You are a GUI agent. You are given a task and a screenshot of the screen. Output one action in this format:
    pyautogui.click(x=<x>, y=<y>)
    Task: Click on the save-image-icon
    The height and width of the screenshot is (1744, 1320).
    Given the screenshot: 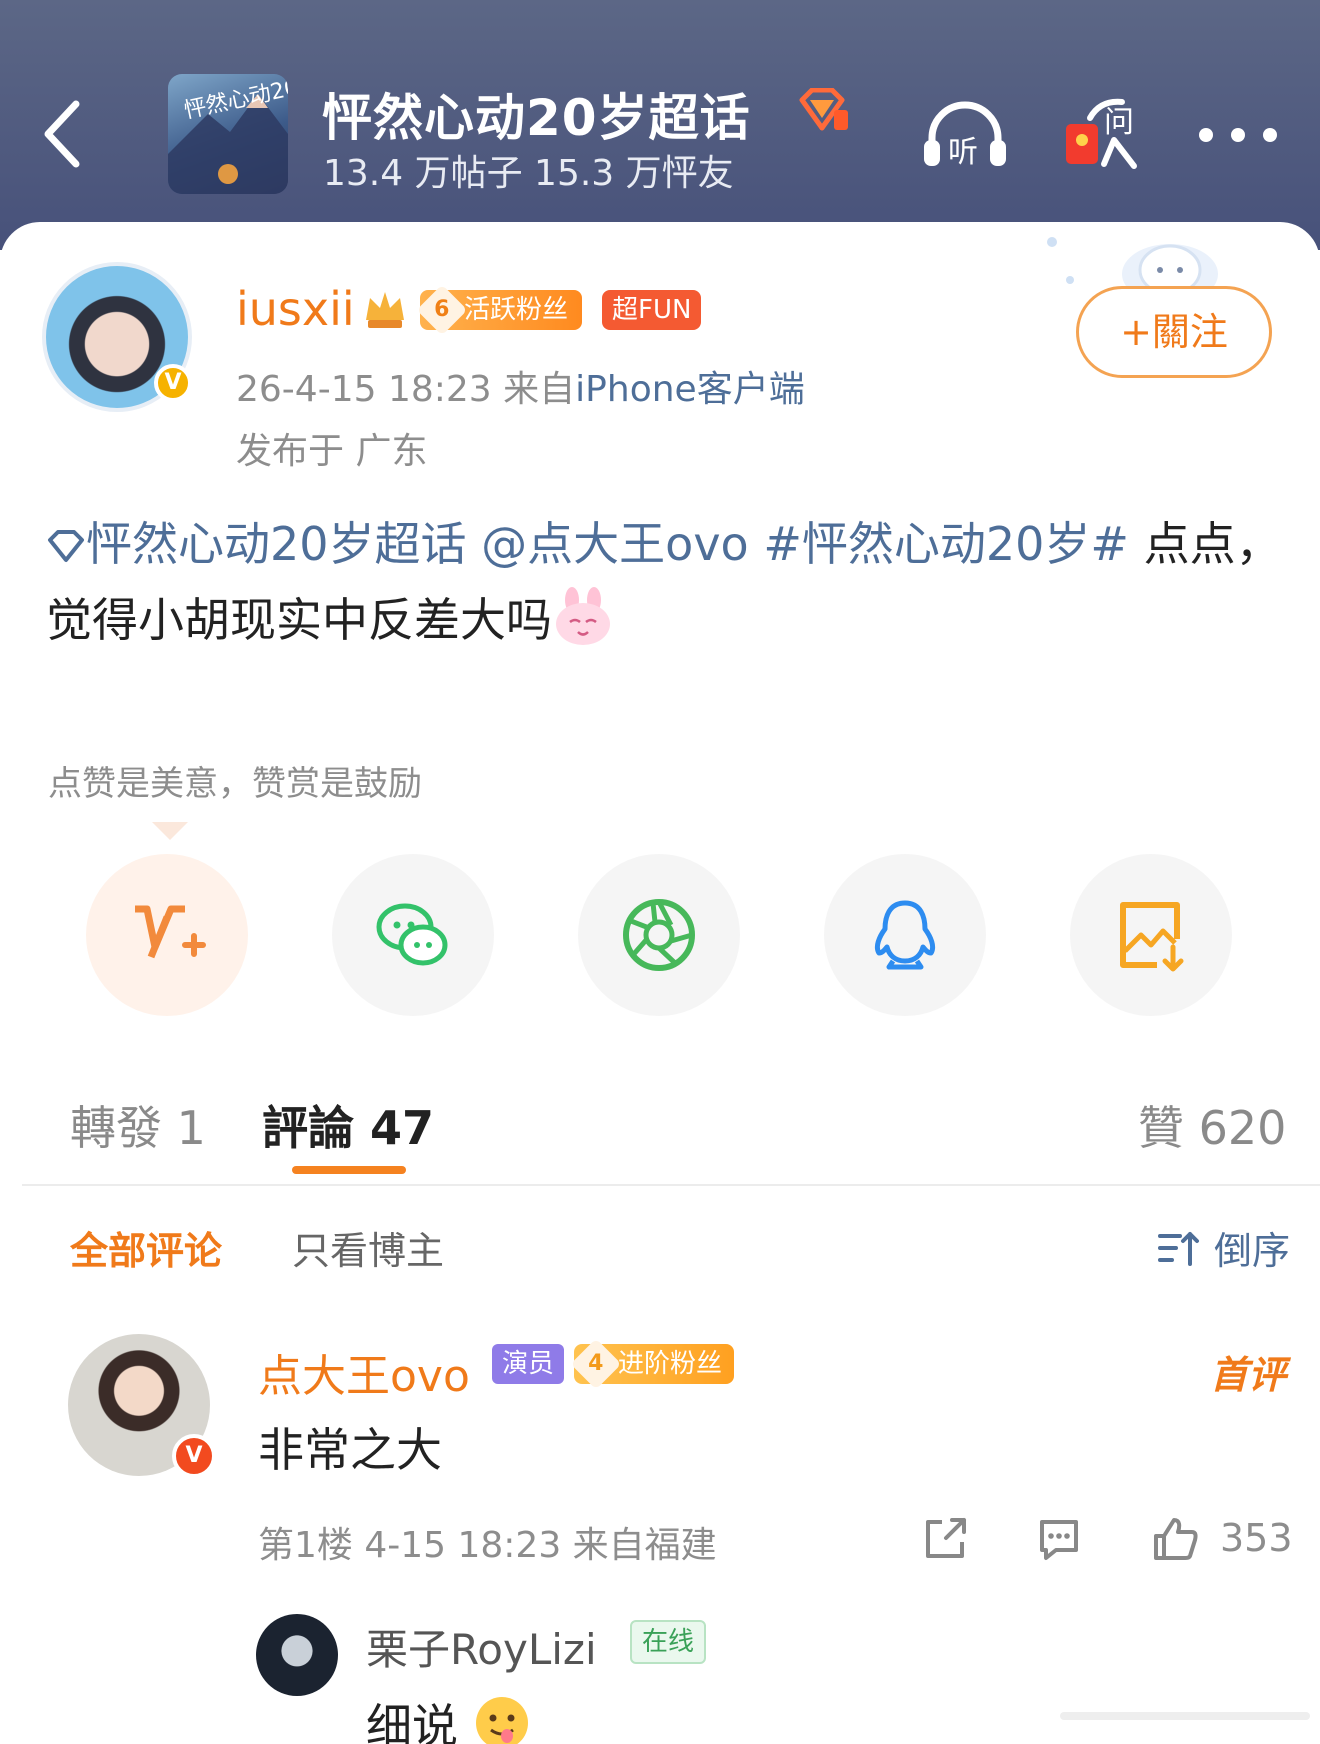 What is the action you would take?
    pyautogui.click(x=1152, y=937)
    